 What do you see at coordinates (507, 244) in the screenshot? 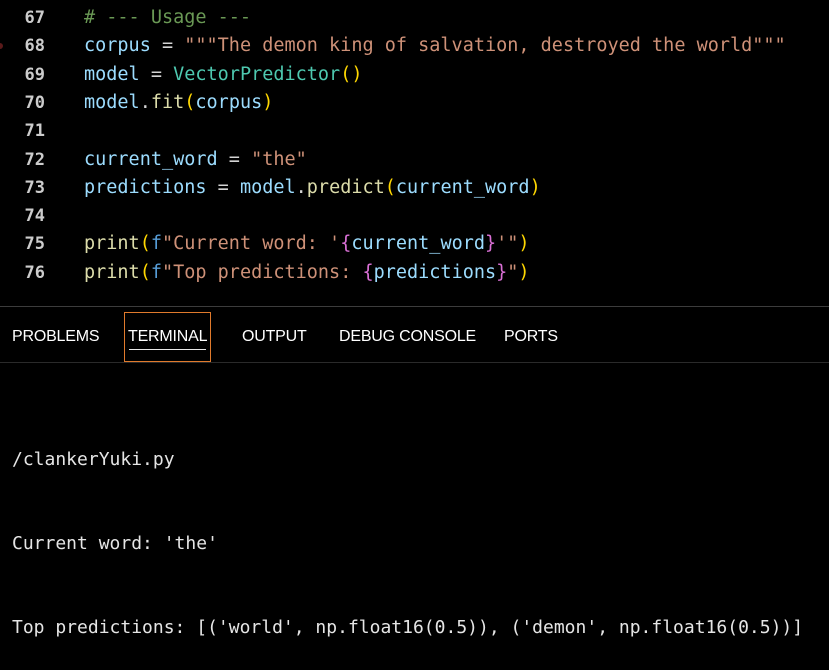
I see `code-token: '"` at bounding box center [507, 244].